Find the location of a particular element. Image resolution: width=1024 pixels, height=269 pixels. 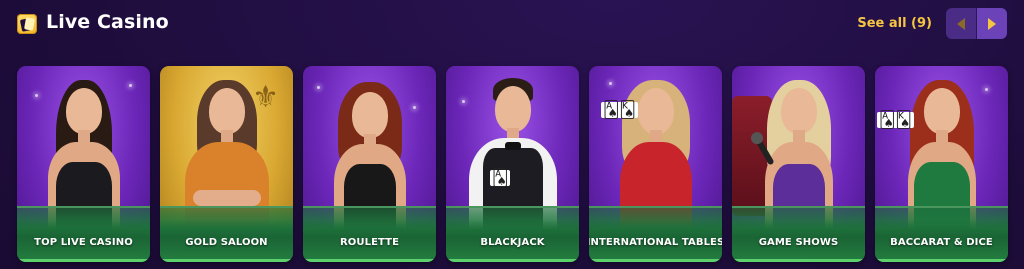

category-card-gold-saloon: ⚜ GOLD SALOON is located at coordinates (226, 164).